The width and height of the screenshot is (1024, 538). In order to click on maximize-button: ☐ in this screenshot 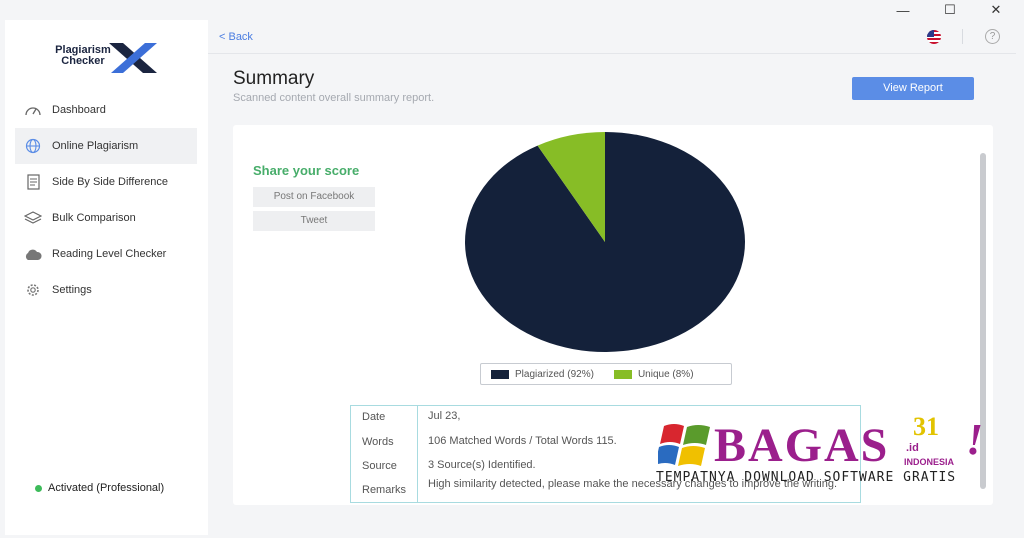, I will do `click(950, 10)`.